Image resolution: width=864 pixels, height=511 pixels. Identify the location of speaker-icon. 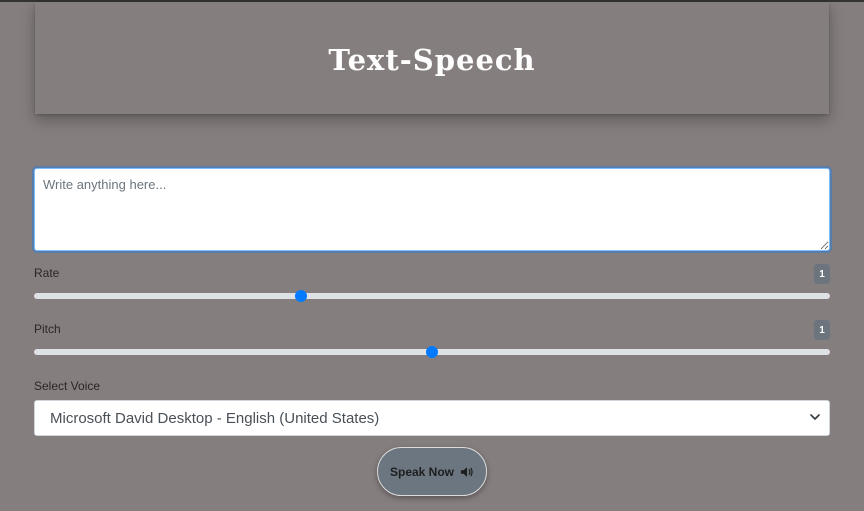
(466, 471).